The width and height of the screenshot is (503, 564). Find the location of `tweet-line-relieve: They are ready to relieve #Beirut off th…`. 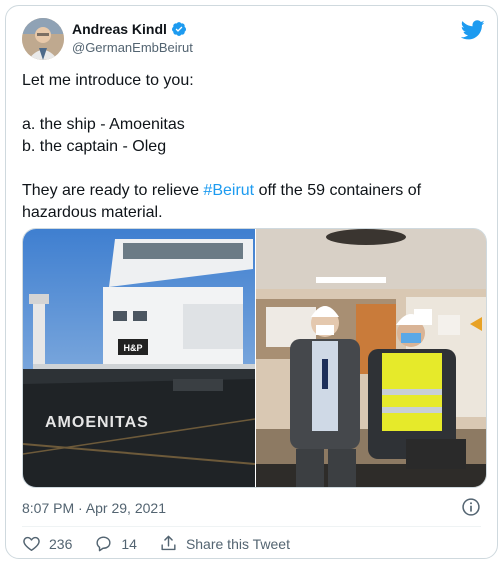

tweet-line-relieve: They are ready to relieve #Beirut off th… is located at coordinates (254, 202).